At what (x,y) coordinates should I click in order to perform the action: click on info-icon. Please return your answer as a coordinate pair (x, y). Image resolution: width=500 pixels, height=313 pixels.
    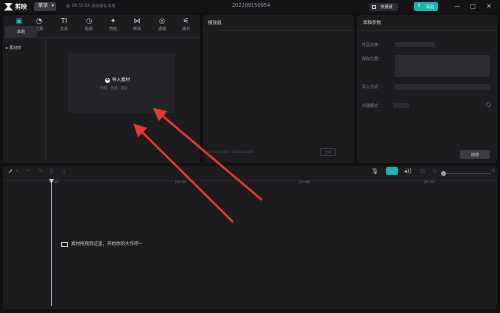
    Looking at the image, I should click on (488, 104).